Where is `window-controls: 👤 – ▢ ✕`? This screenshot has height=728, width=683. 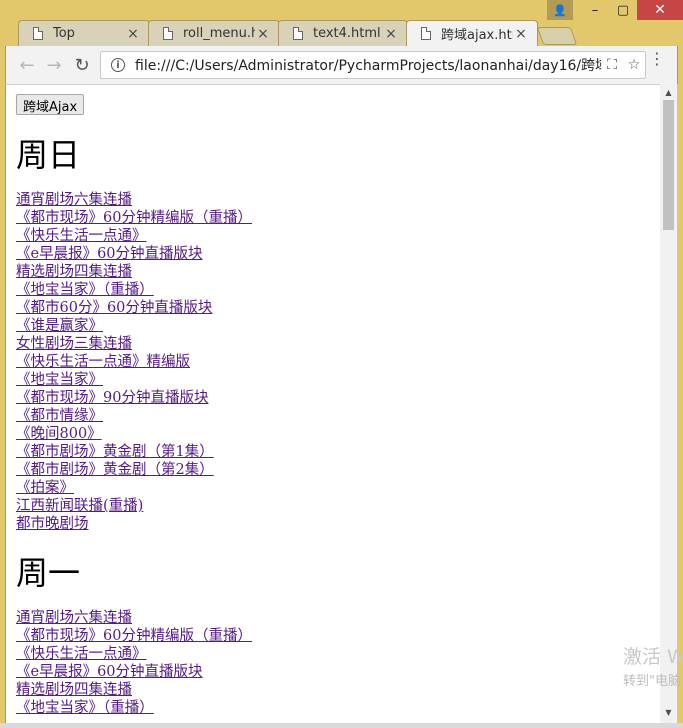 window-controls: 👤 – ▢ ✕ is located at coordinates (615, 11).